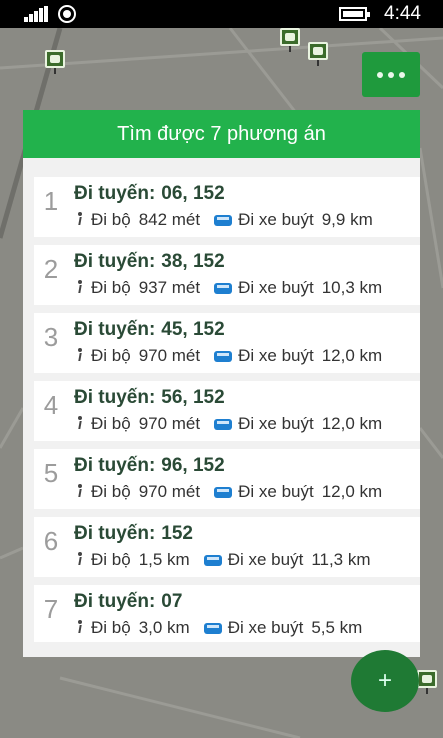 The height and width of the screenshot is (738, 443). I want to click on route-title: Đi tuyến: 152, so click(133, 533).